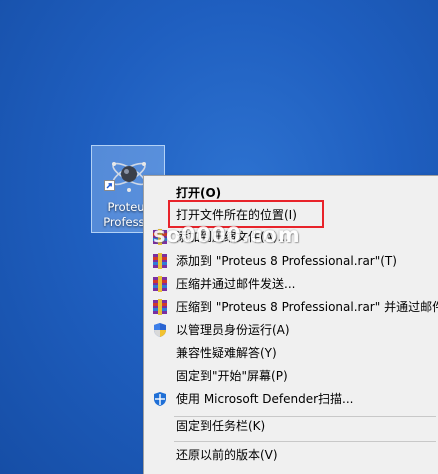 The width and height of the screenshot is (438, 474). What do you see at coordinates (221, 426) in the screenshot?
I see `menu-item-label: 固定到任务栏(K)` at bounding box center [221, 426].